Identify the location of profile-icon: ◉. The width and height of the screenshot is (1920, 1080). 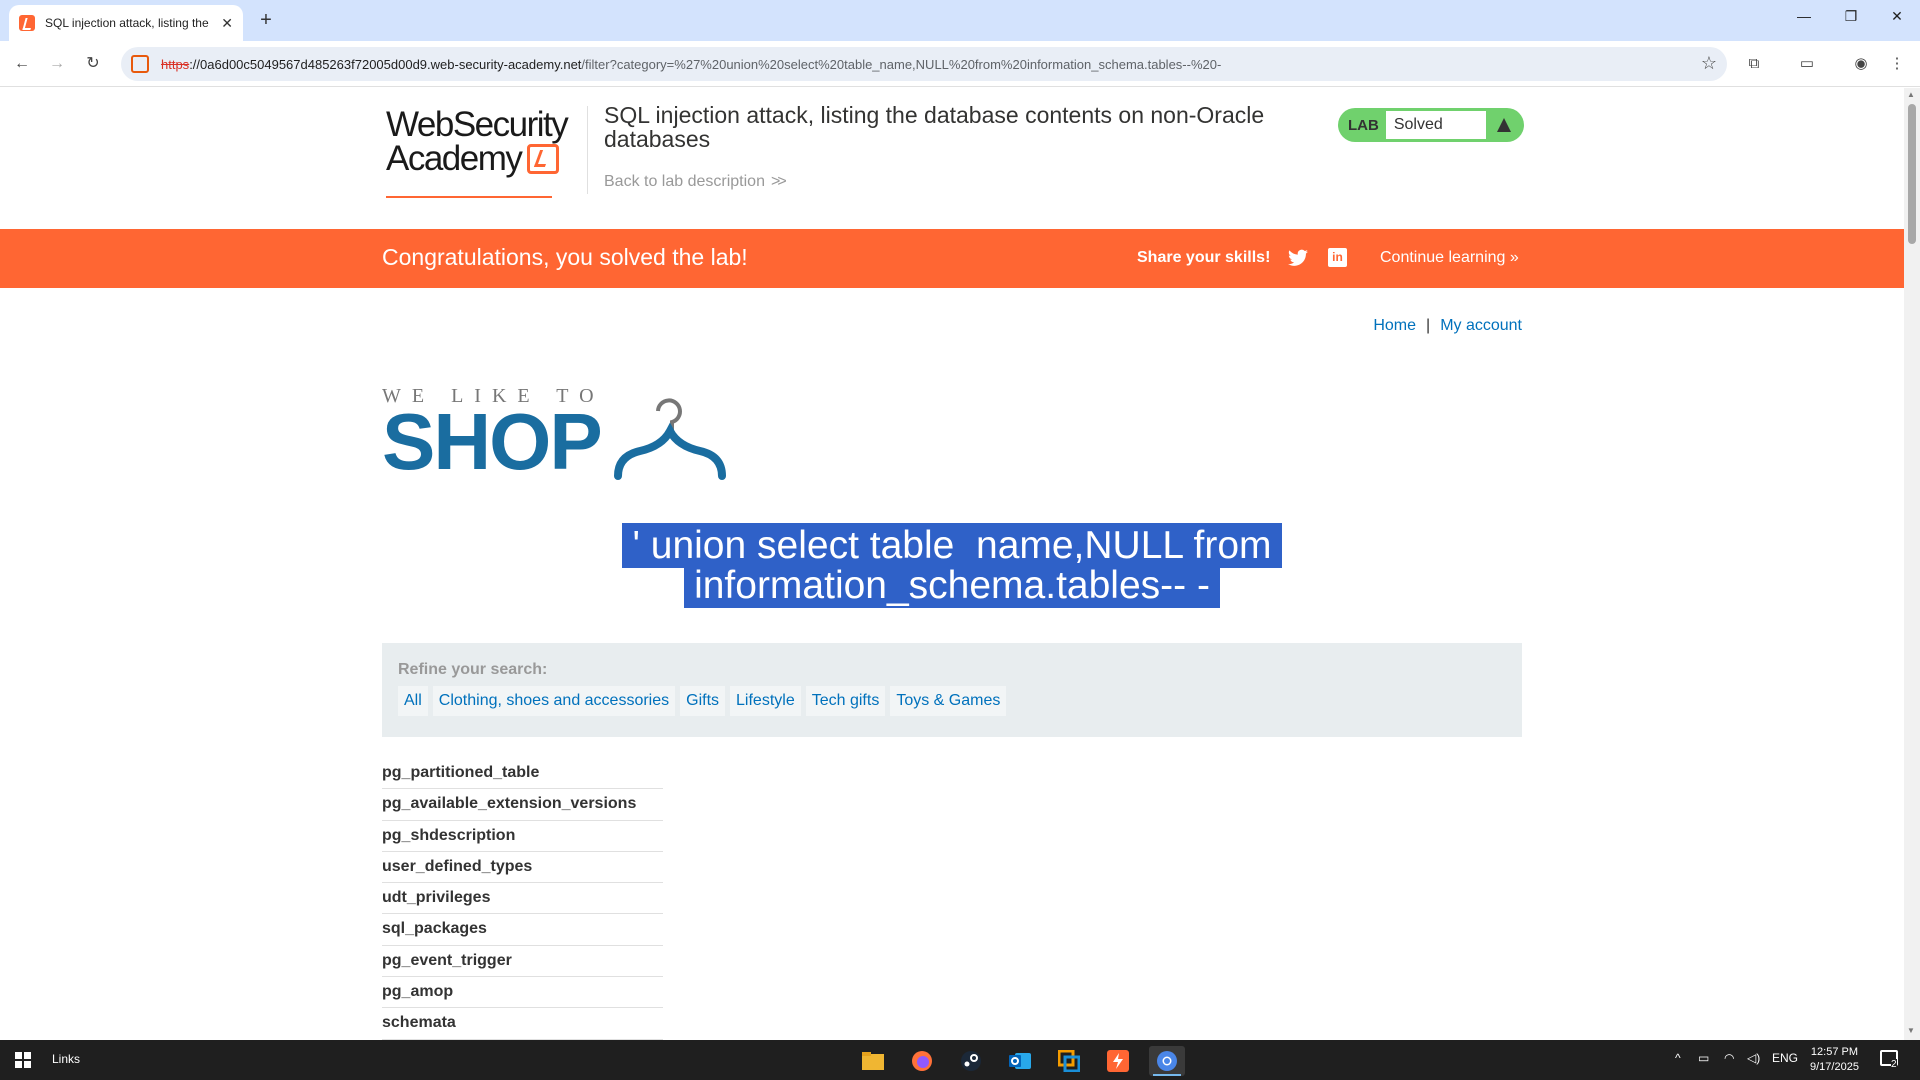
(1861, 64).